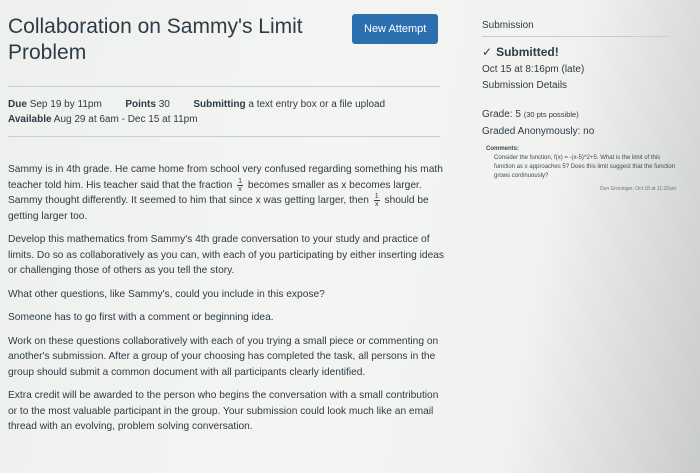  I want to click on submission-date: Oct 15 at 8:16pm (late), so click(533, 69).